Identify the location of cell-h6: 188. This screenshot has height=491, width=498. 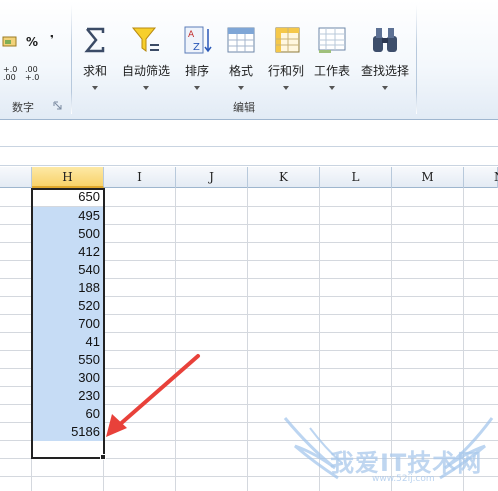
(68, 288).